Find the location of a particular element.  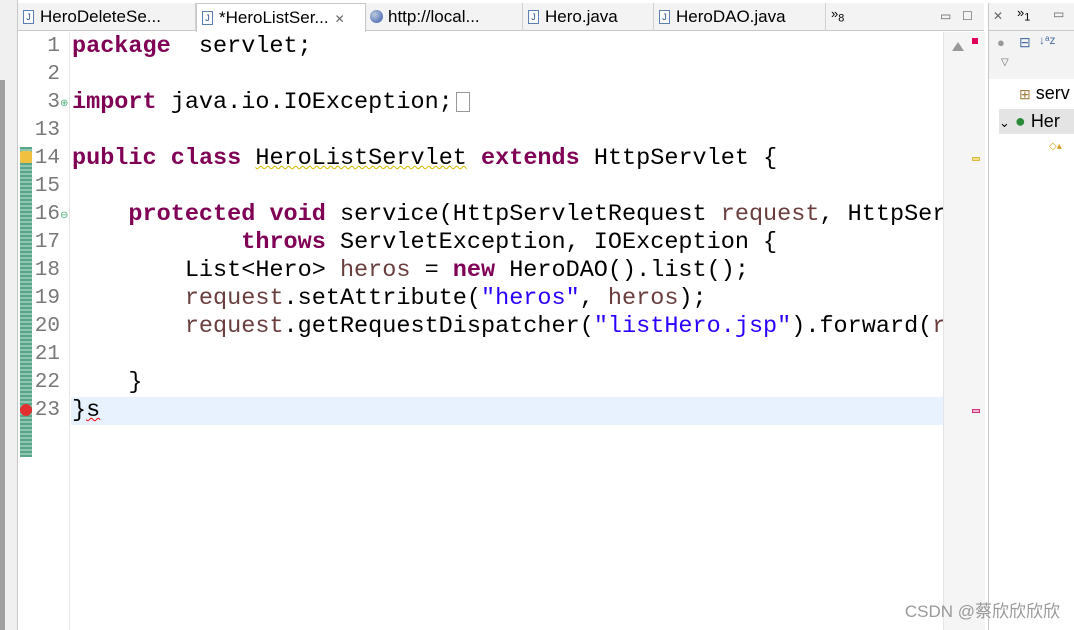

line-number: 17 is located at coordinates (47, 242).